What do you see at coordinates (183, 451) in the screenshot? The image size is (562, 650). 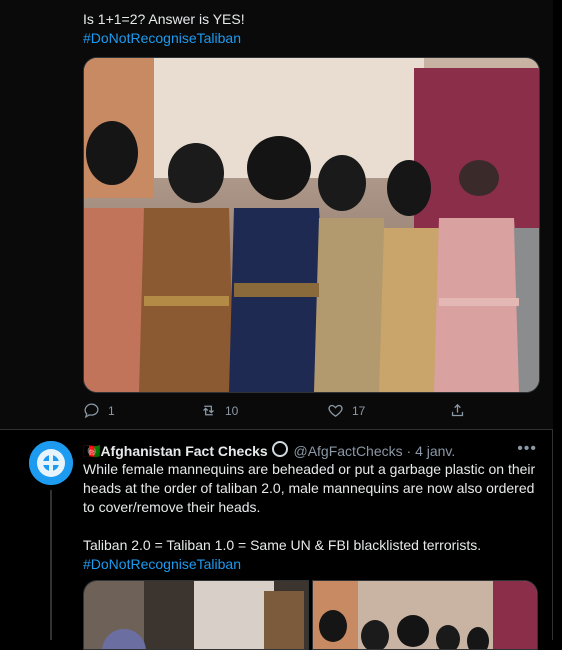 I see `display-name: Afghanistan Fact Checks` at bounding box center [183, 451].